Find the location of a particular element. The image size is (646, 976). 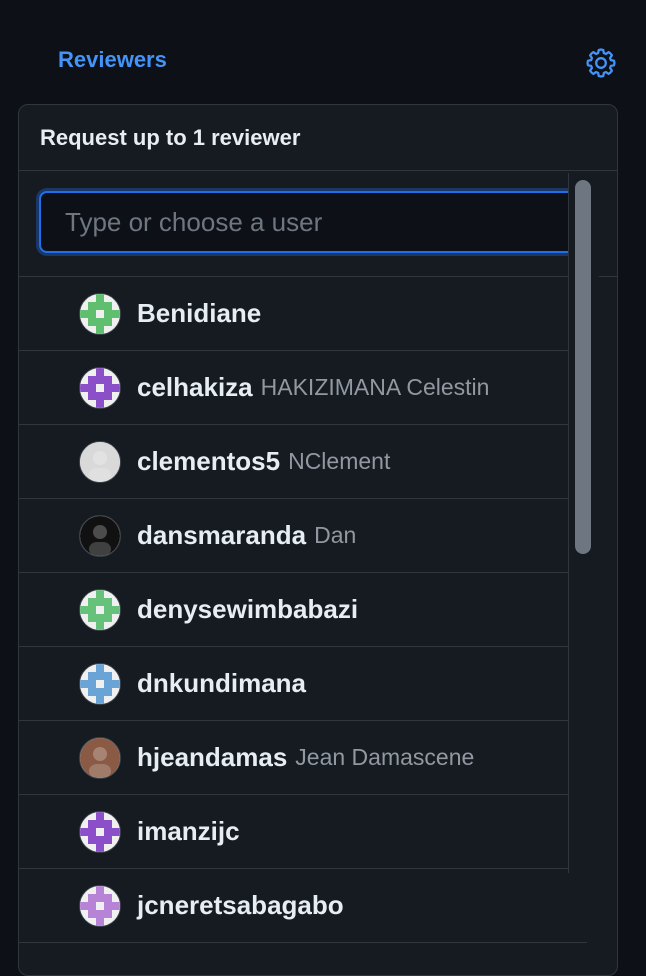

filter-container is located at coordinates (318, 224).